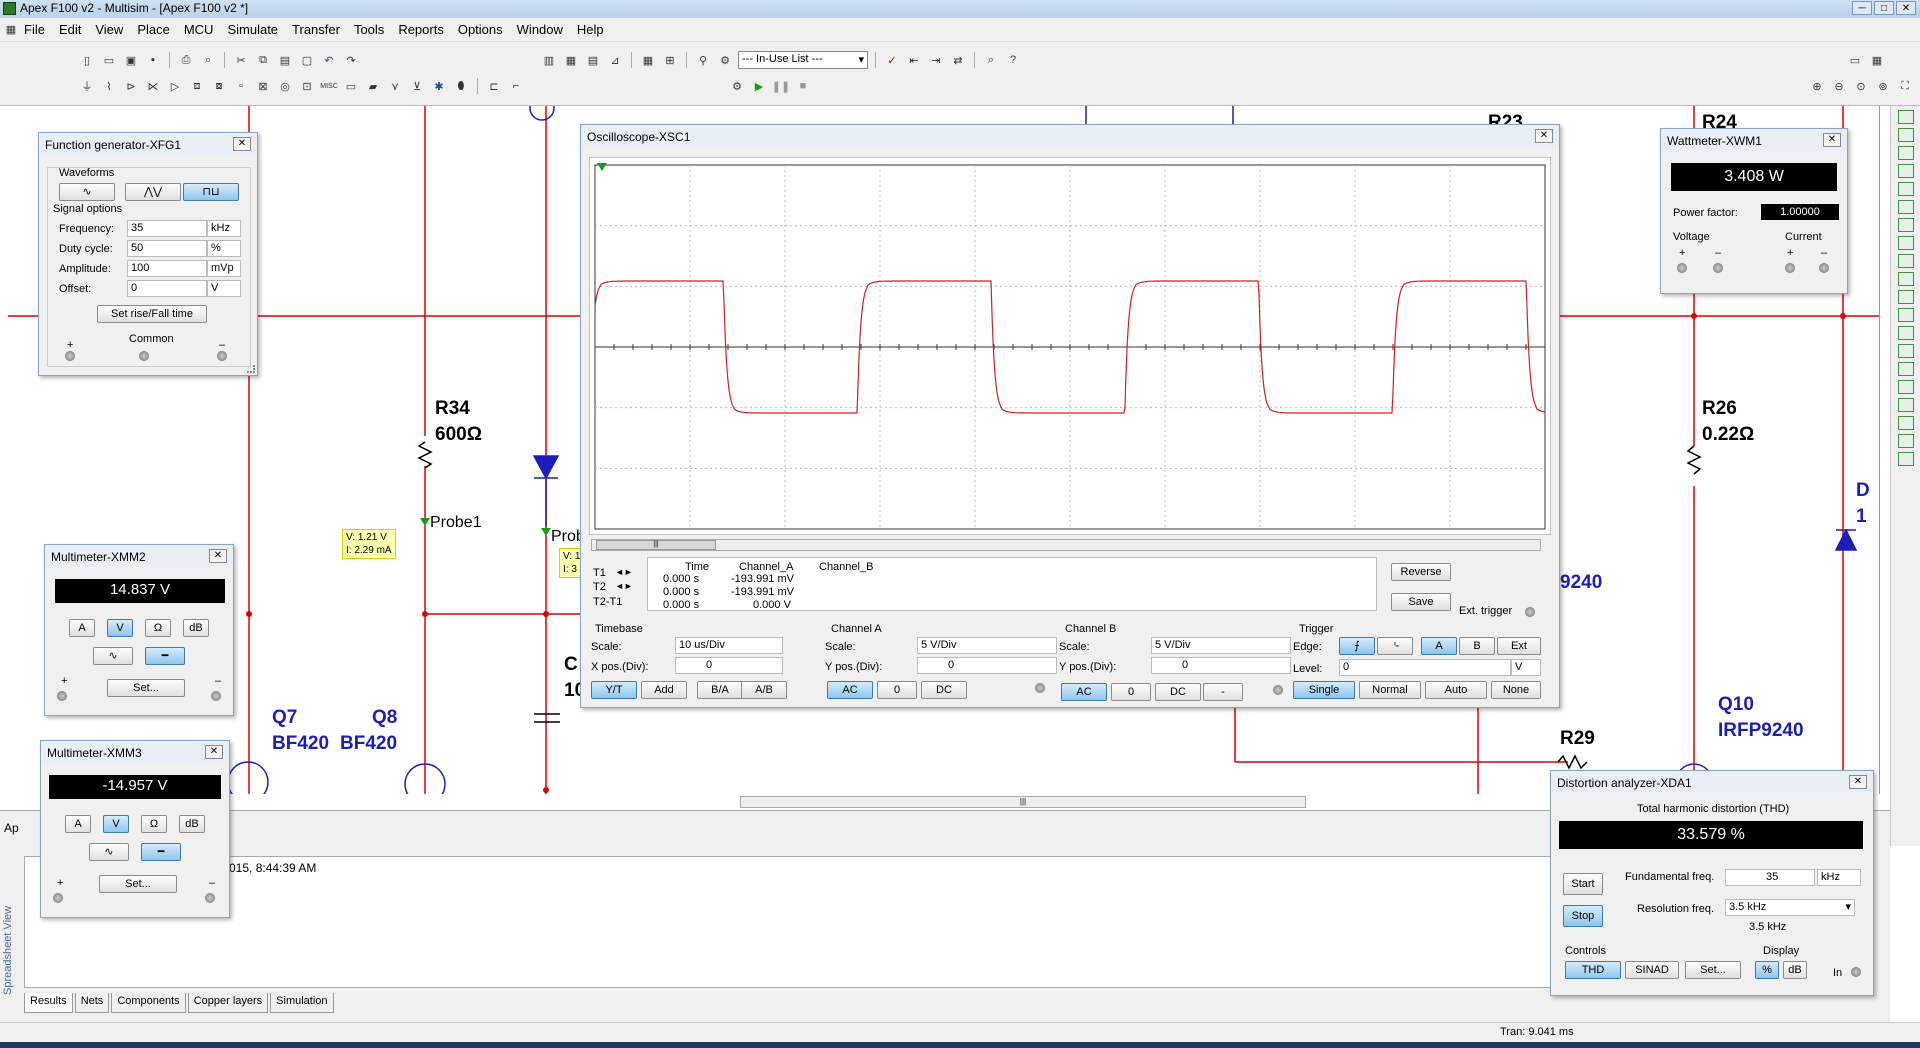  I want to click on channel-b-zero-button: 0, so click(1131, 692).